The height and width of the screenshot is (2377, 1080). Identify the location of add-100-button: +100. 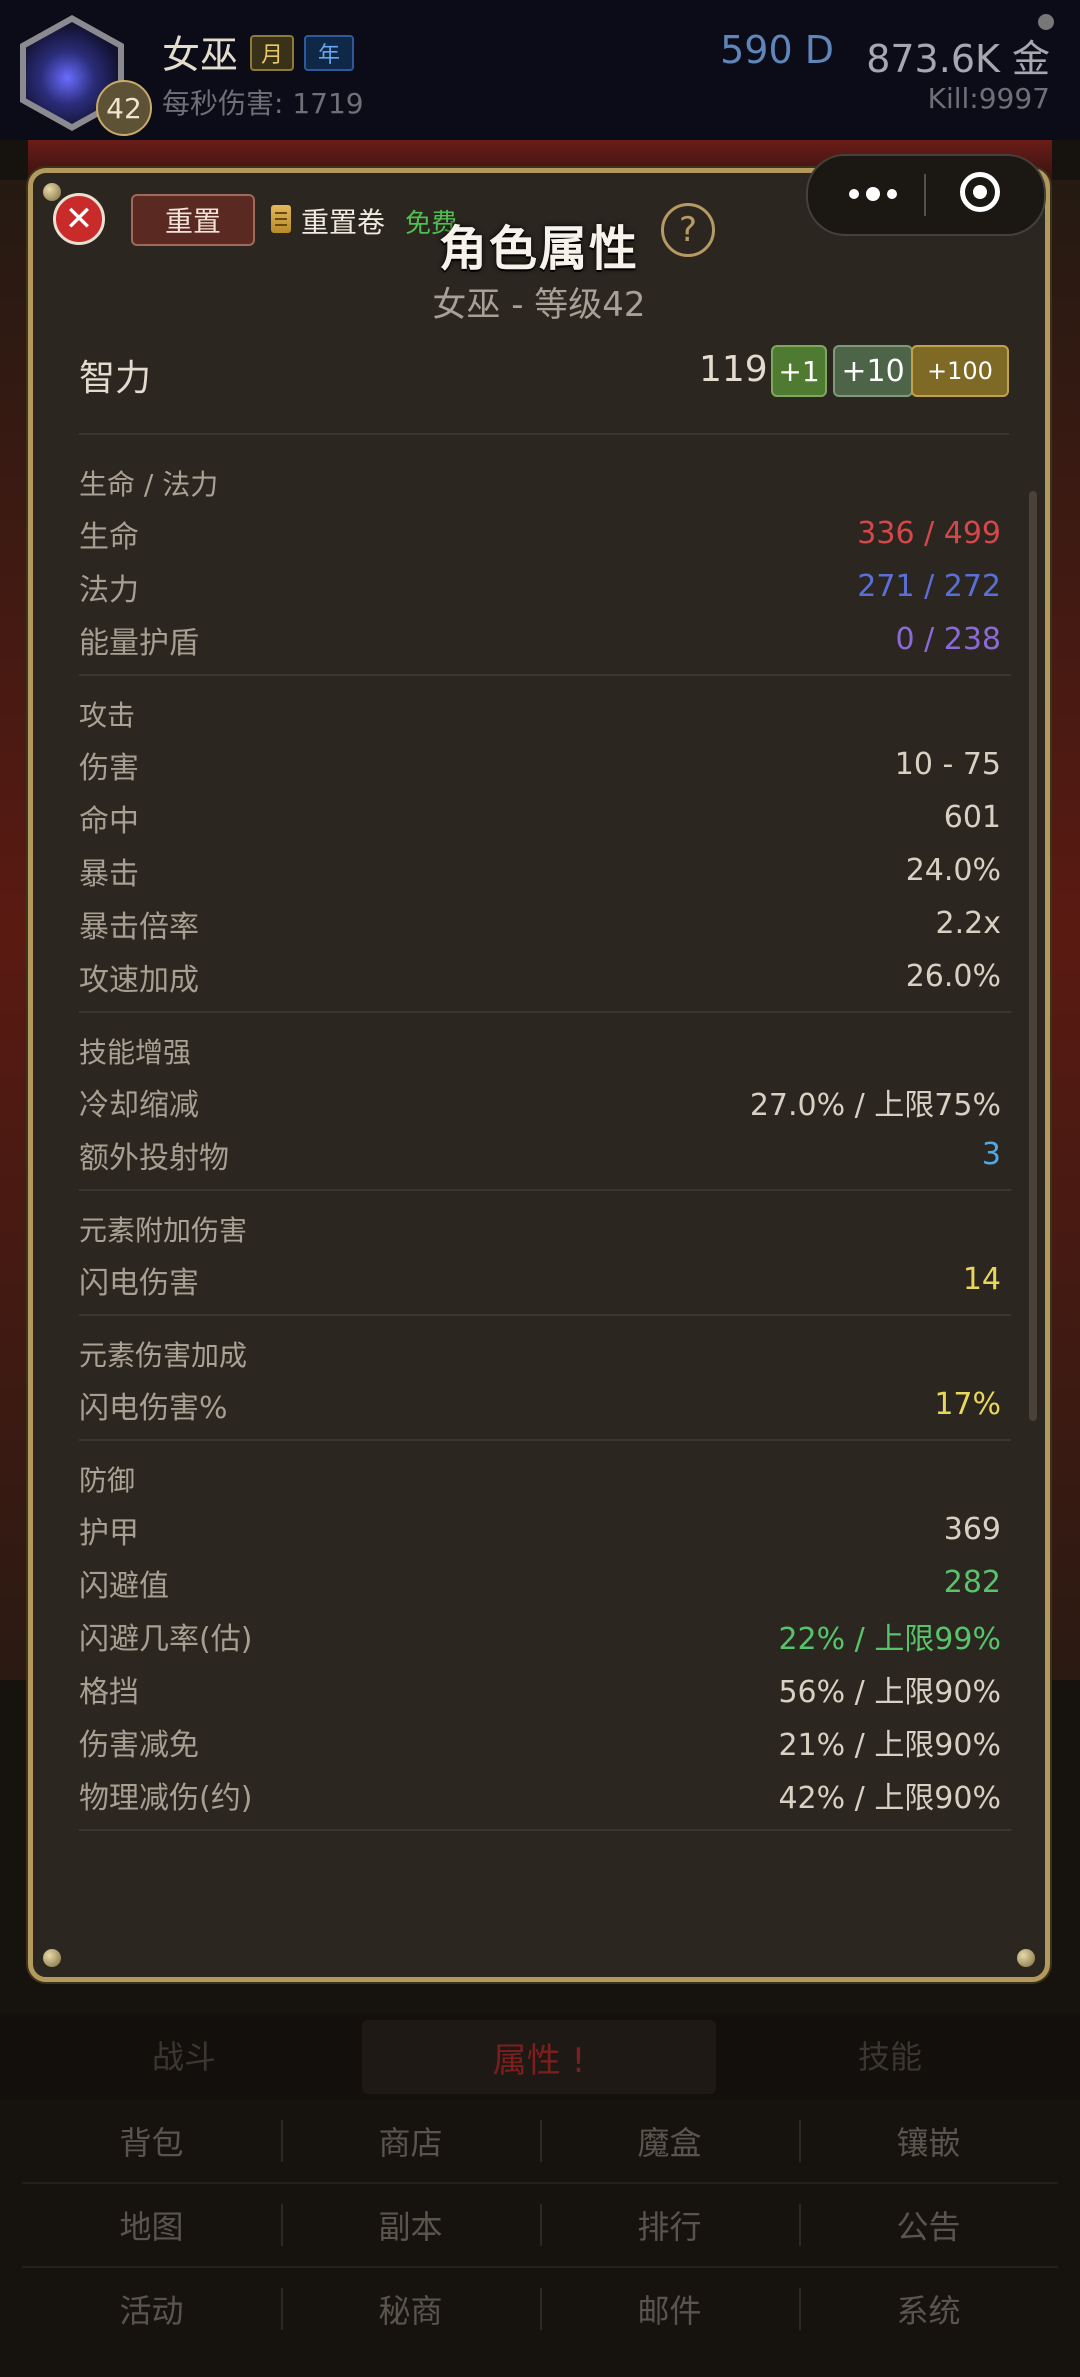
(960, 371).